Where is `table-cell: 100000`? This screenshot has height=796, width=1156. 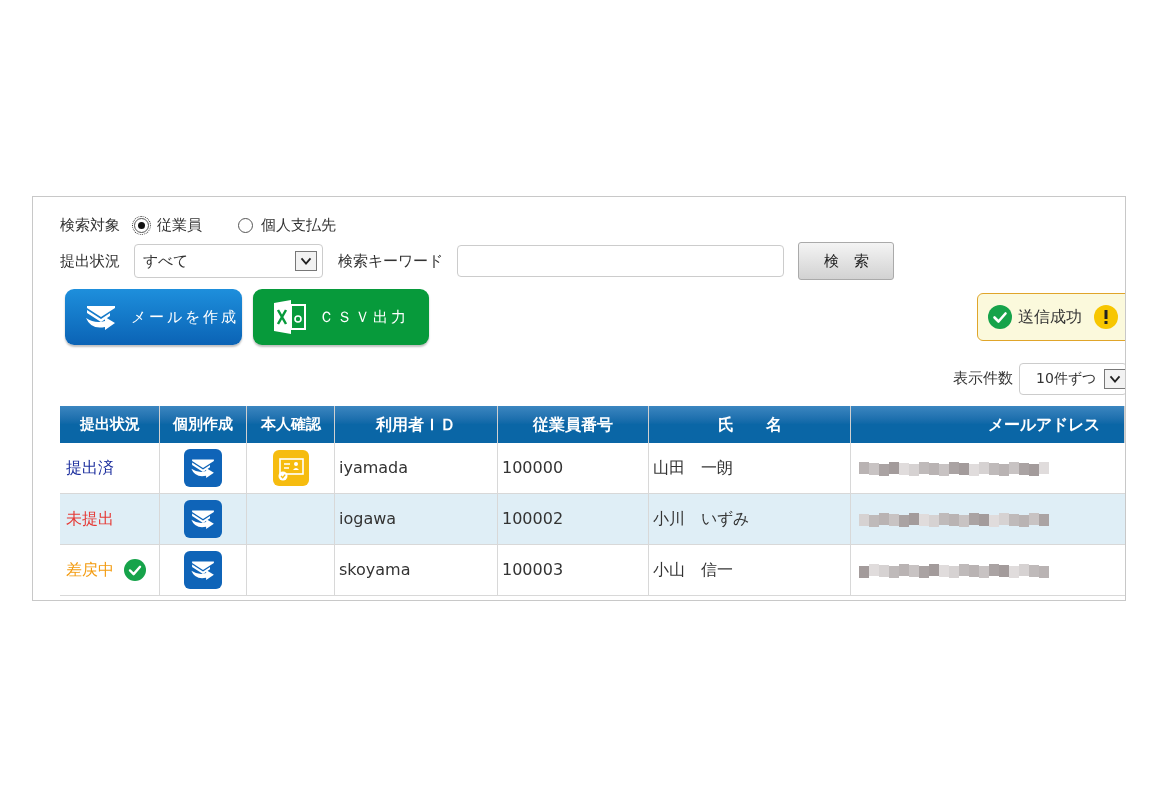 table-cell: 100000 is located at coordinates (573, 468).